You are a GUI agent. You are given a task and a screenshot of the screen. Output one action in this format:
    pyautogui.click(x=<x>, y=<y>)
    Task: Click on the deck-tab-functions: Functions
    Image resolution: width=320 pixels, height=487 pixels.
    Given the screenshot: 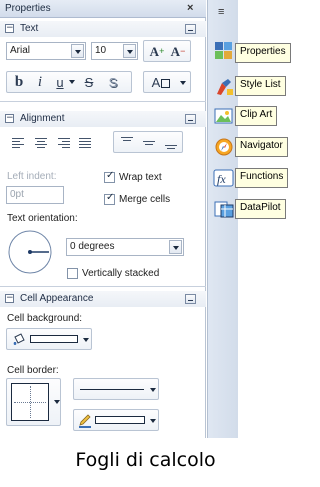 What is the action you would take?
    pyautogui.click(x=262, y=178)
    